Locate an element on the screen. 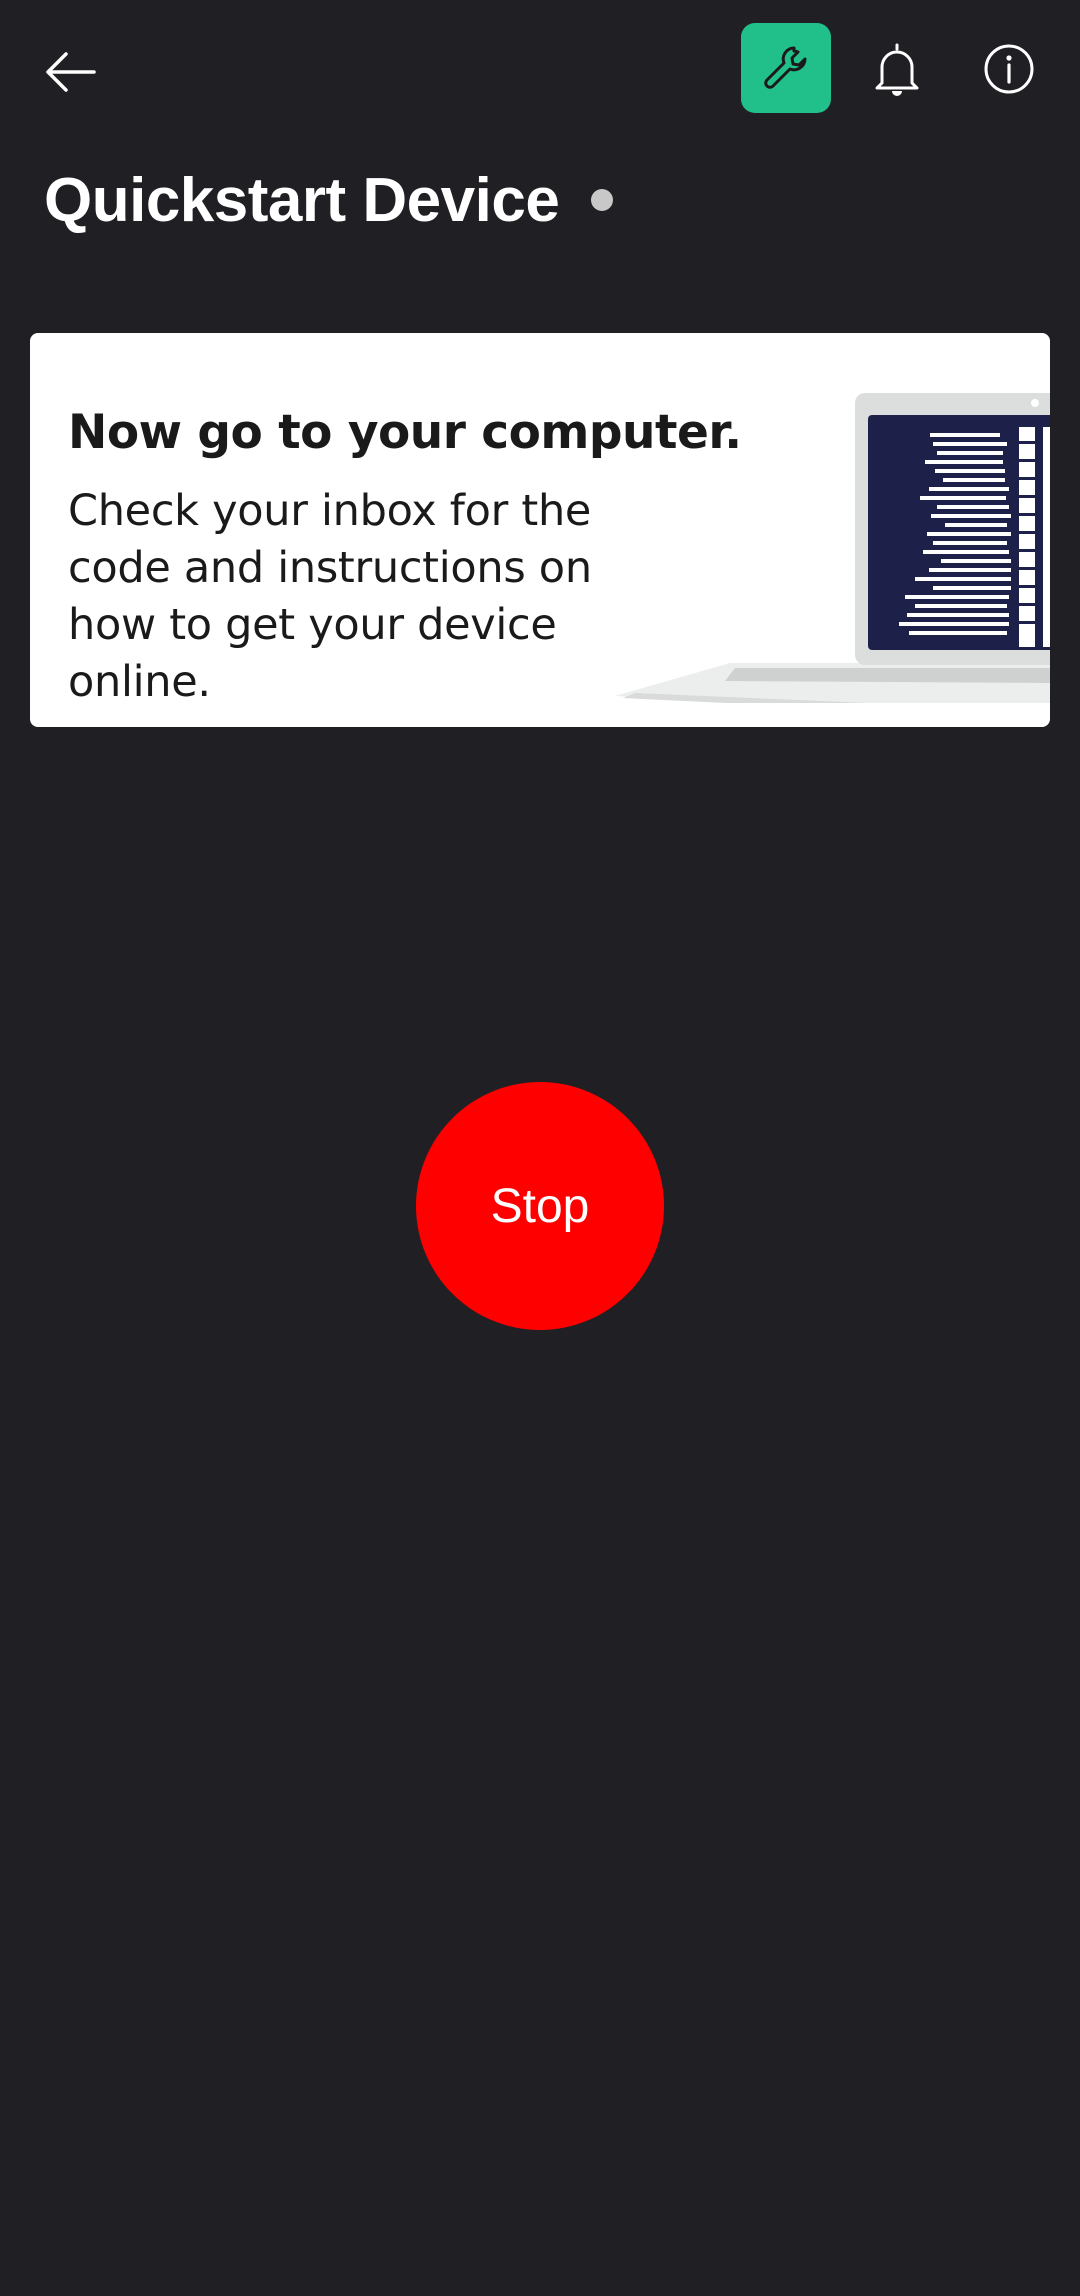 The image size is (1080, 2296). tools-button is located at coordinates (786, 68).